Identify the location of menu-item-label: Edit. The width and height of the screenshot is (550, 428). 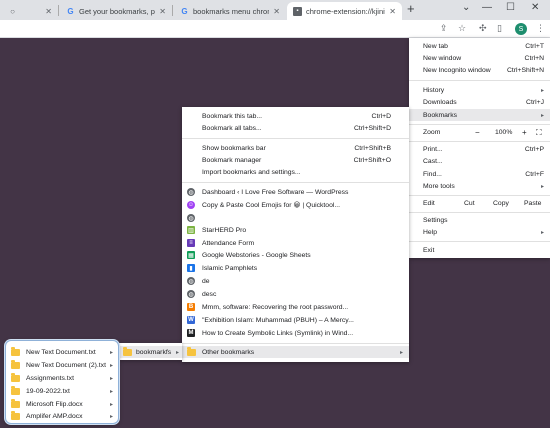
(429, 203).